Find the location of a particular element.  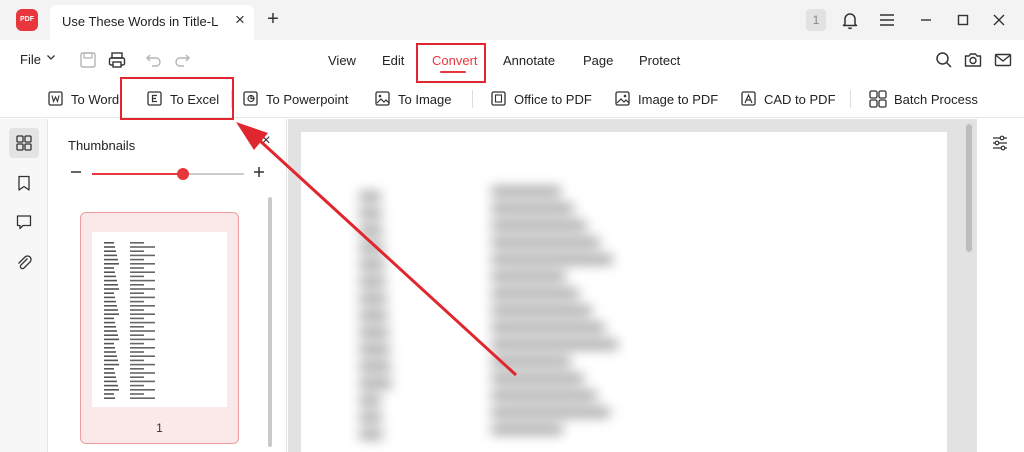

zoom-slider-handle is located at coordinates (183, 174).